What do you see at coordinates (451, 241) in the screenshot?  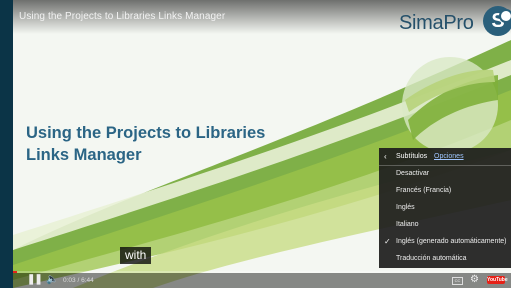 I see `subtitle-option-label: Inglés (generado automáticamente)` at bounding box center [451, 241].